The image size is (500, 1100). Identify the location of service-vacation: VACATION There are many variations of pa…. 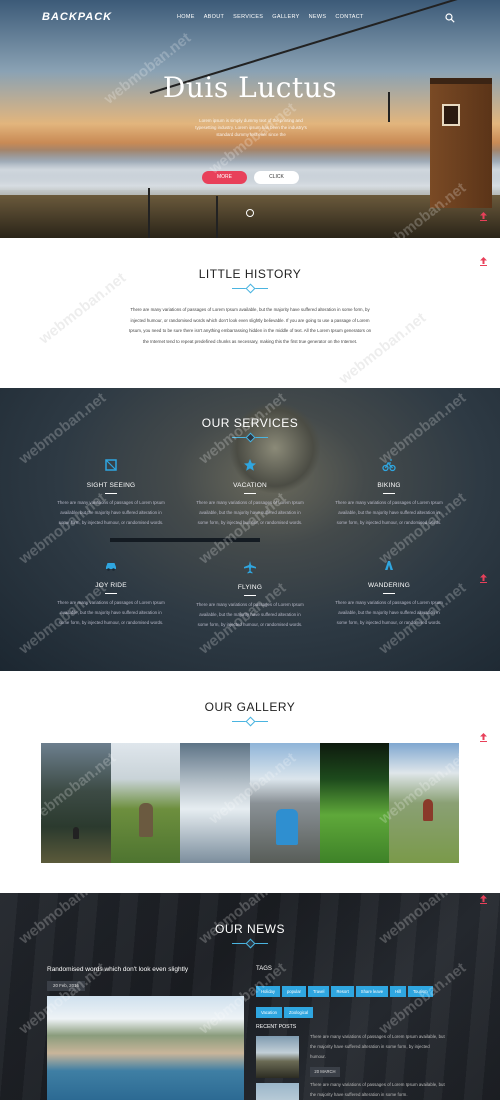
(250, 493).